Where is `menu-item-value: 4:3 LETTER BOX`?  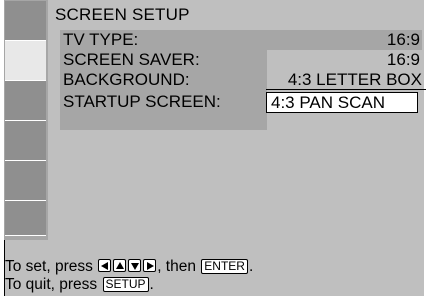 menu-item-value: 4:3 LETTER BOX is located at coordinates (354, 79).